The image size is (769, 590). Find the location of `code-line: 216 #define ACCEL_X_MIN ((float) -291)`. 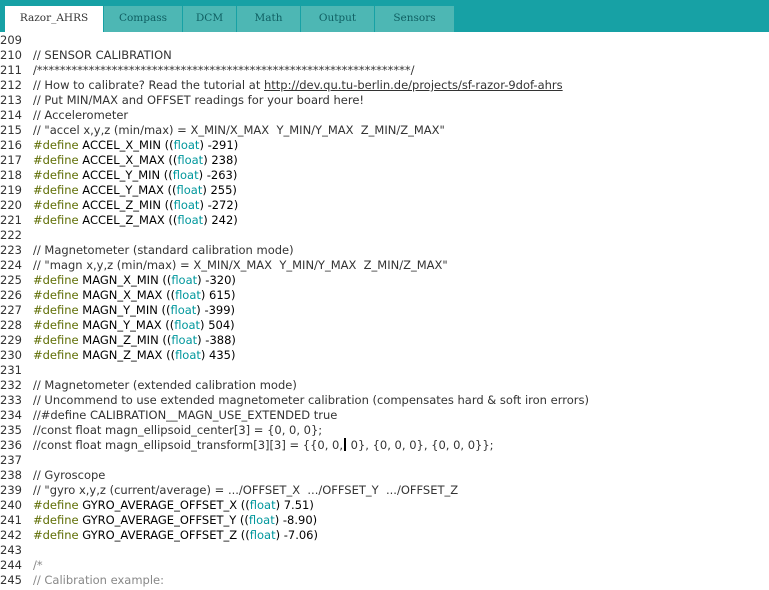

code-line: 216 #define ACCEL_X_MIN ((float) -291) is located at coordinates (384, 145).